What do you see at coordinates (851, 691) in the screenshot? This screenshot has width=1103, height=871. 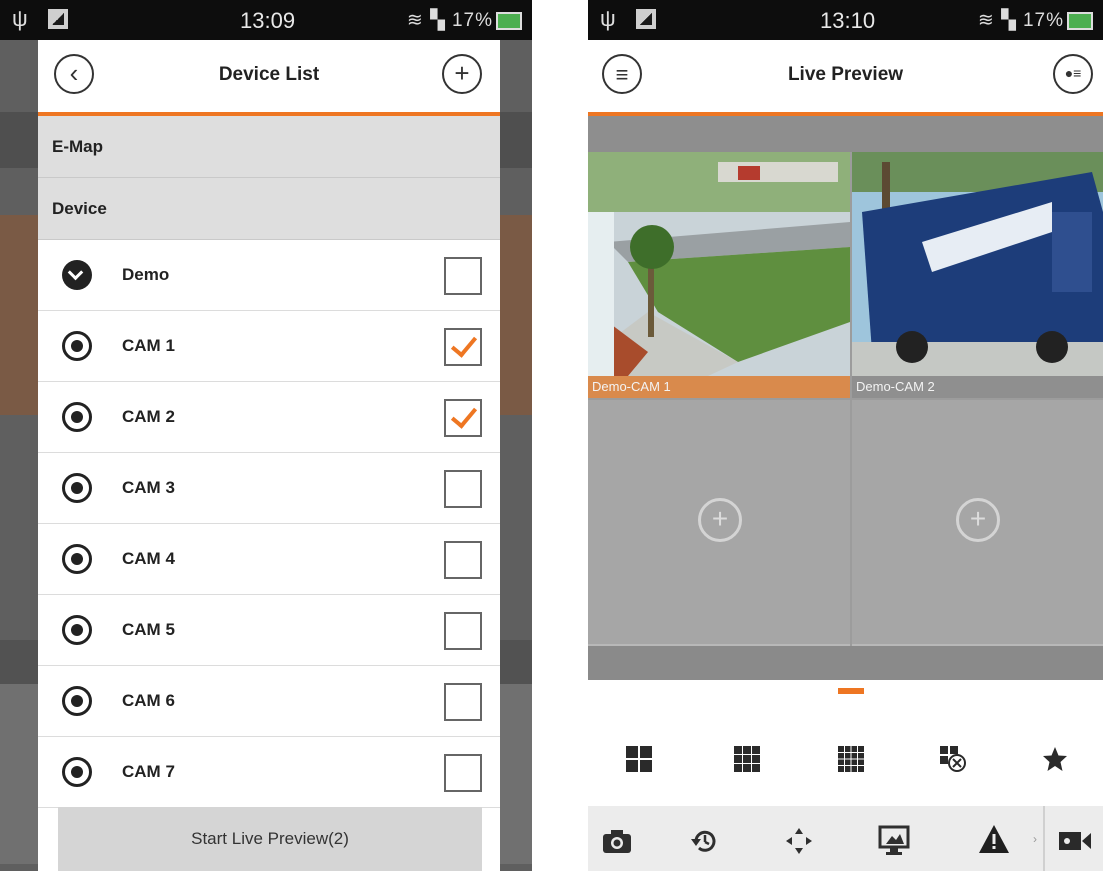 I see `page-indicator` at bounding box center [851, 691].